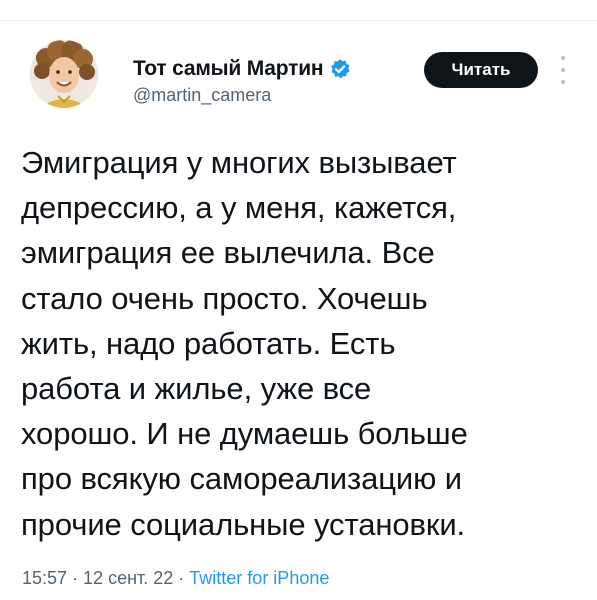  What do you see at coordinates (175, 578) in the screenshot?
I see `tweet-meta: 15:57 · 12 сент. 22 · Twitter for iPhone` at bounding box center [175, 578].